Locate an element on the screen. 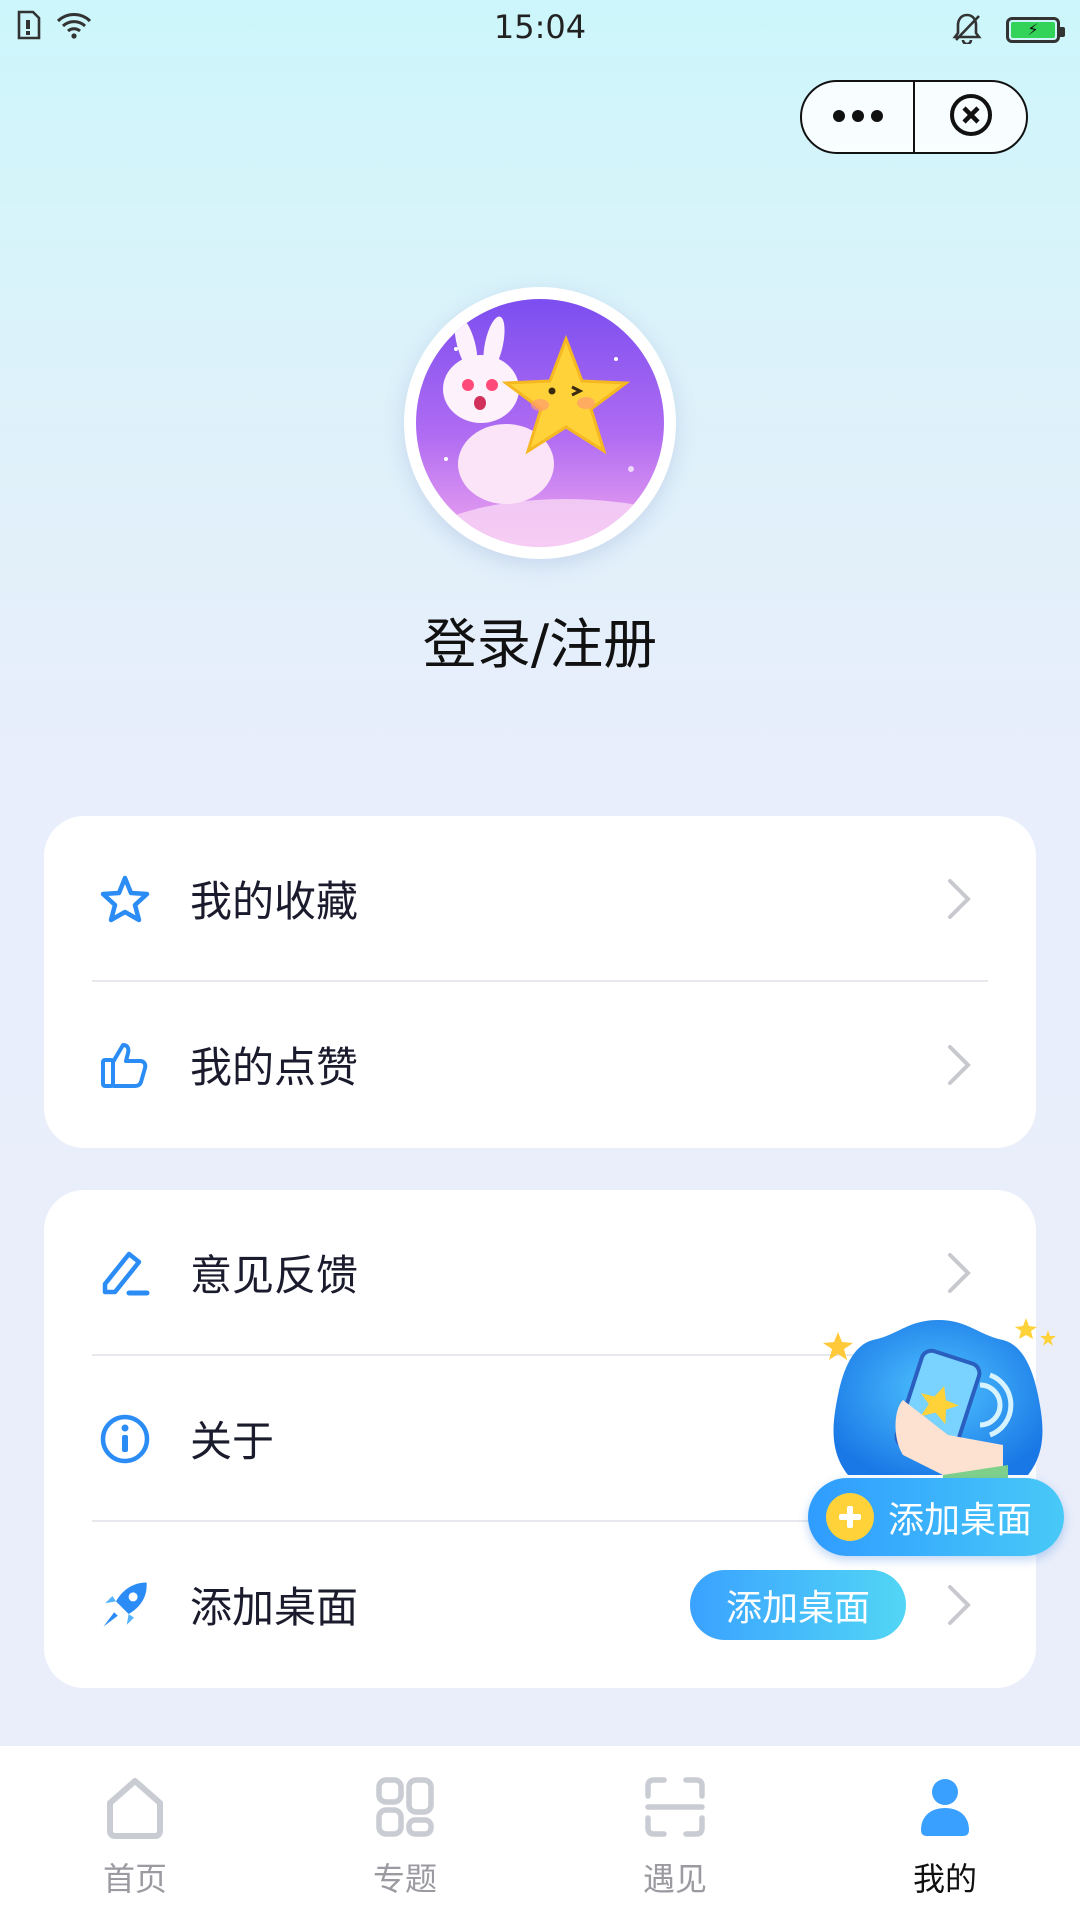 The width and height of the screenshot is (1080, 1920). bell-muted-icon is located at coordinates (967, 30).